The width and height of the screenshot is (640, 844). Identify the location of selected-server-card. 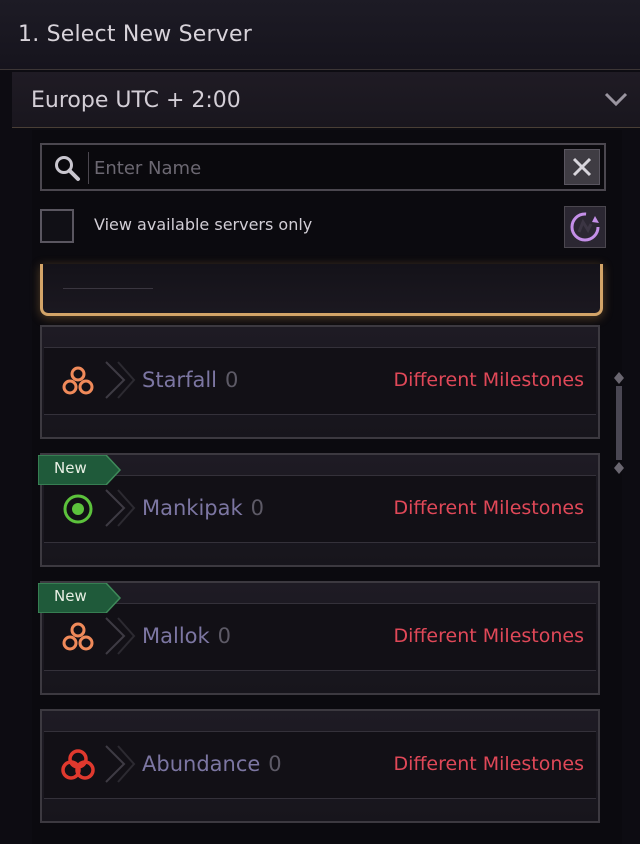
(321, 290).